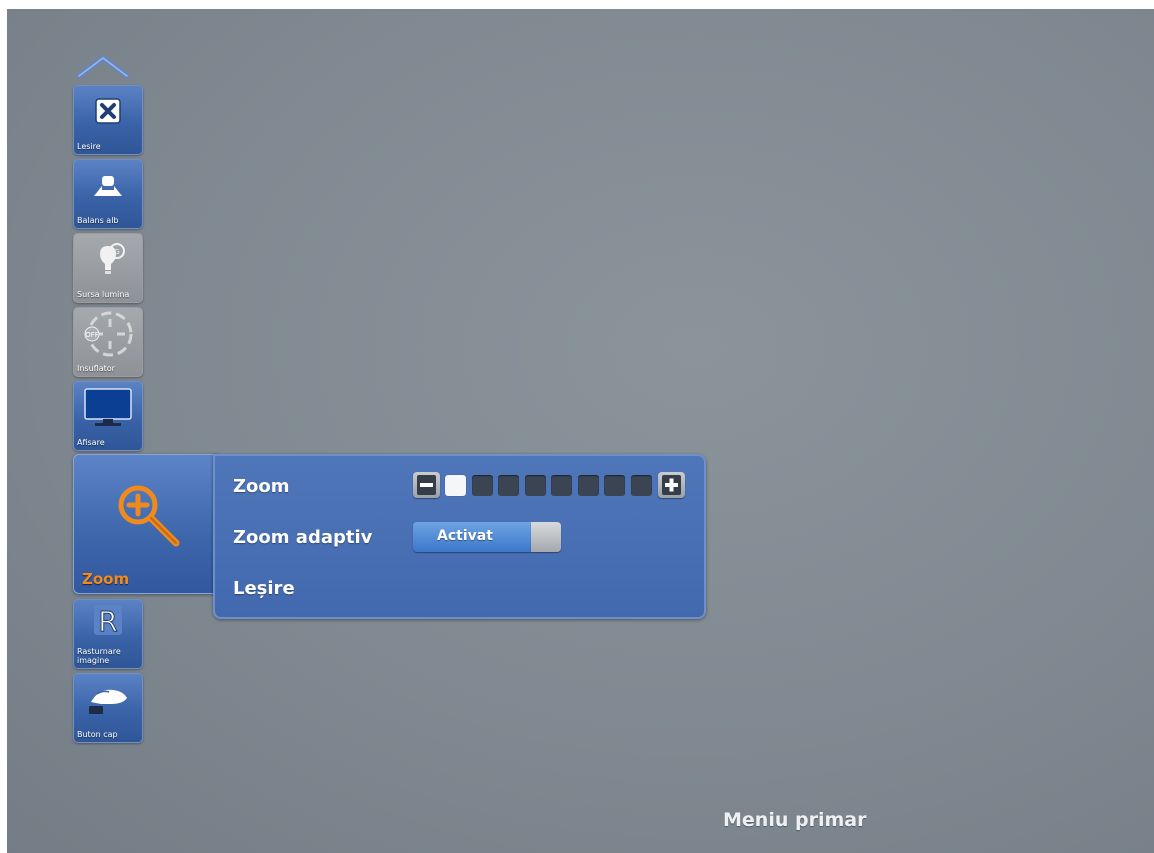 The width and height of the screenshot is (1154, 853). I want to click on sidebar-item-flip-image: R Rasturnare imagine, so click(108, 634).